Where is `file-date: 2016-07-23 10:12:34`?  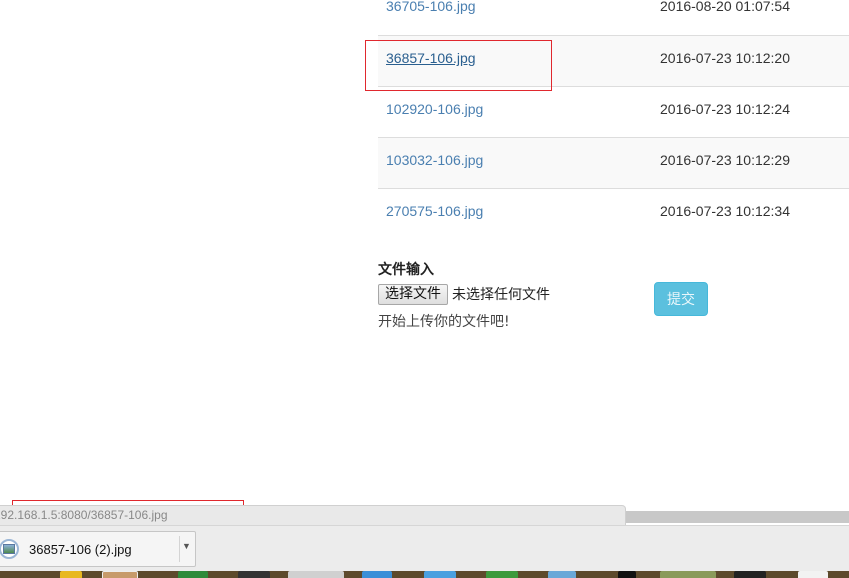
file-date: 2016-07-23 10:12:34 is located at coordinates (725, 211).